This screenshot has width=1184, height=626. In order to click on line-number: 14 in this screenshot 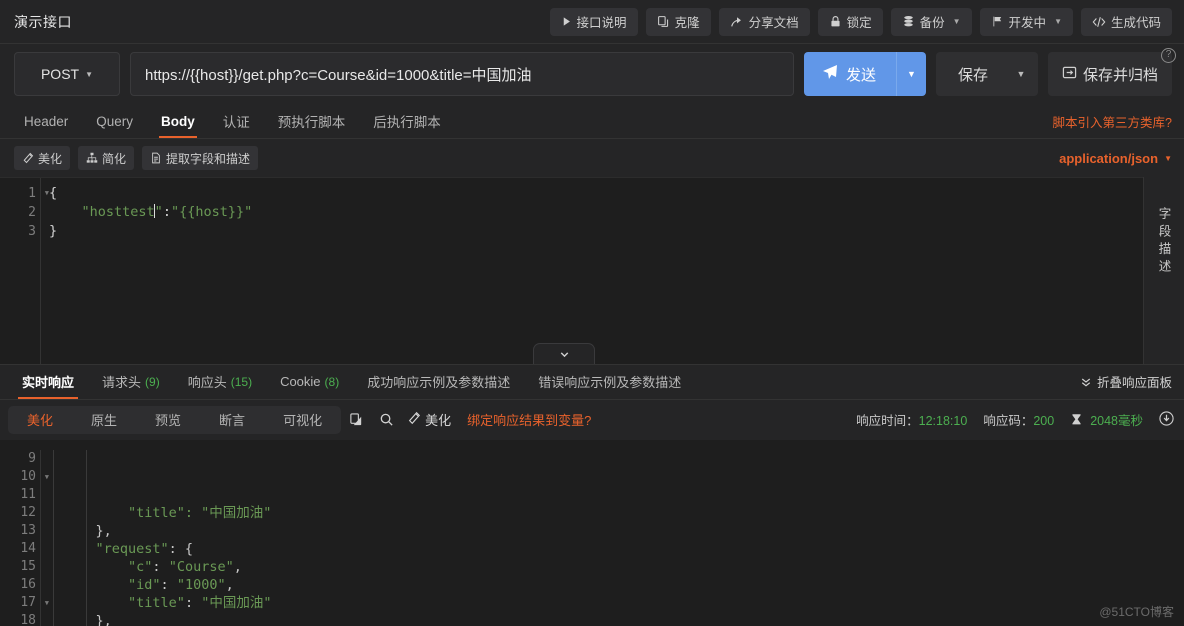, I will do `click(28, 548)`.